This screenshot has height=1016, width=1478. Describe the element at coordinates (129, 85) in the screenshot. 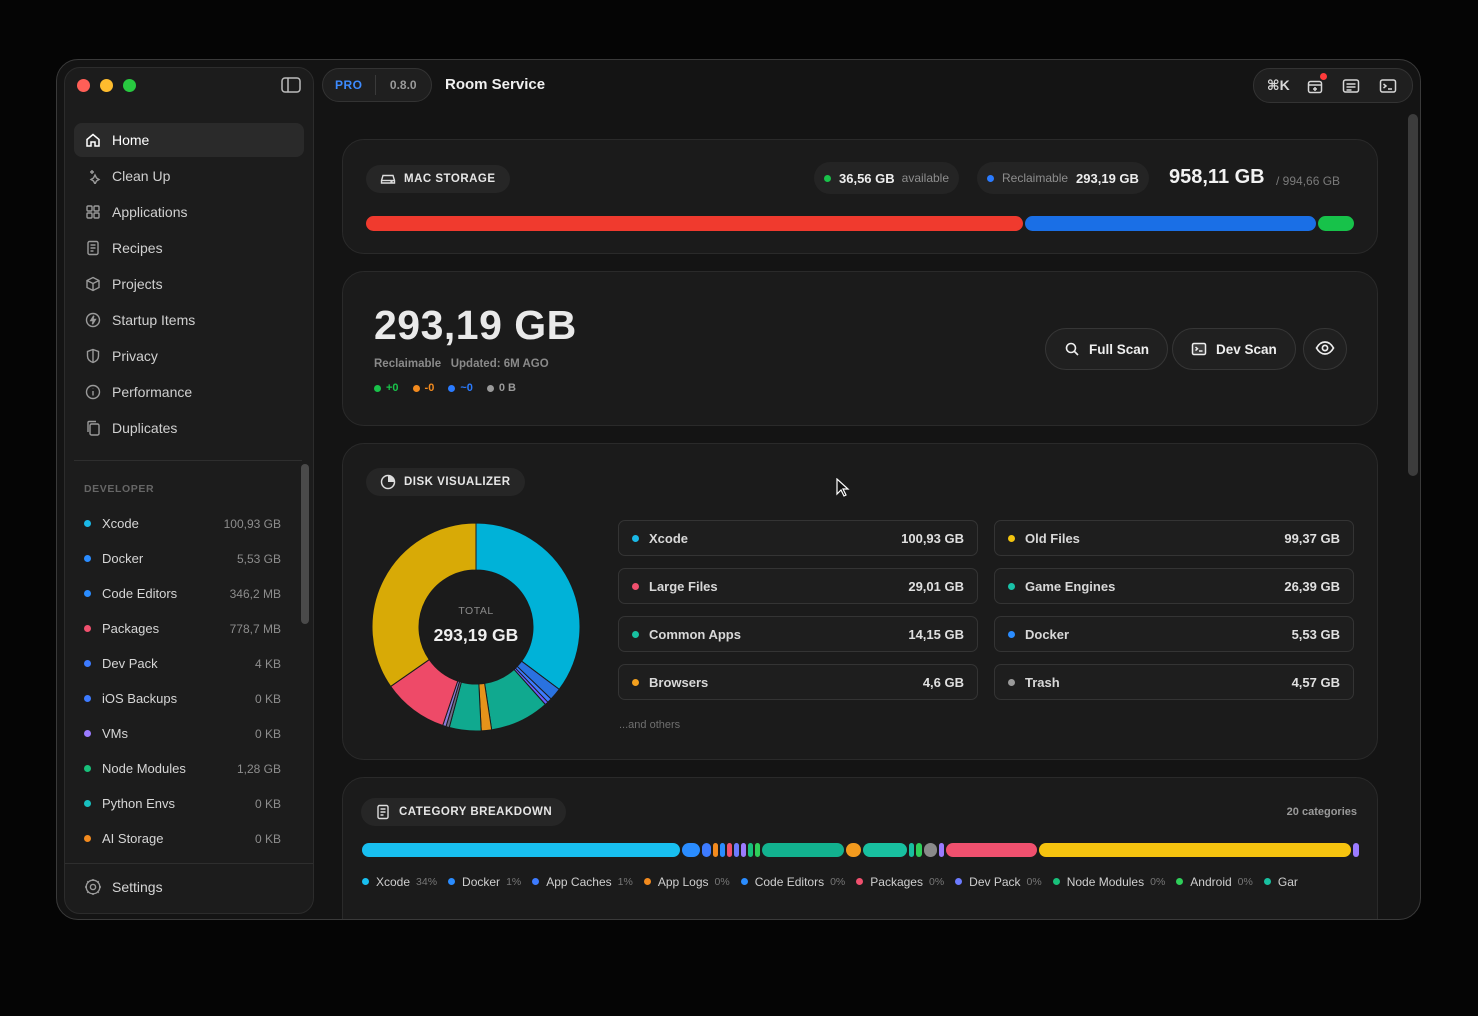

I see `zoom-window-button` at that location.